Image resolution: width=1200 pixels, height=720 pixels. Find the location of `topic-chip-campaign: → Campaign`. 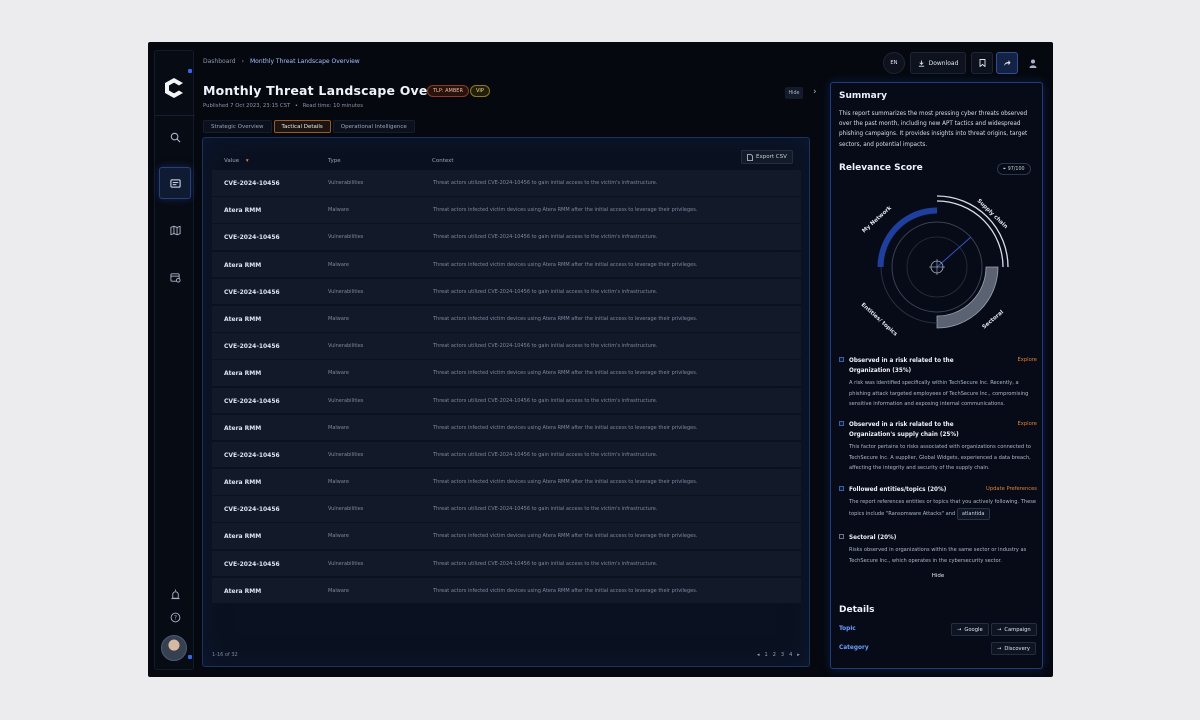

topic-chip-campaign: → Campaign is located at coordinates (1014, 629).